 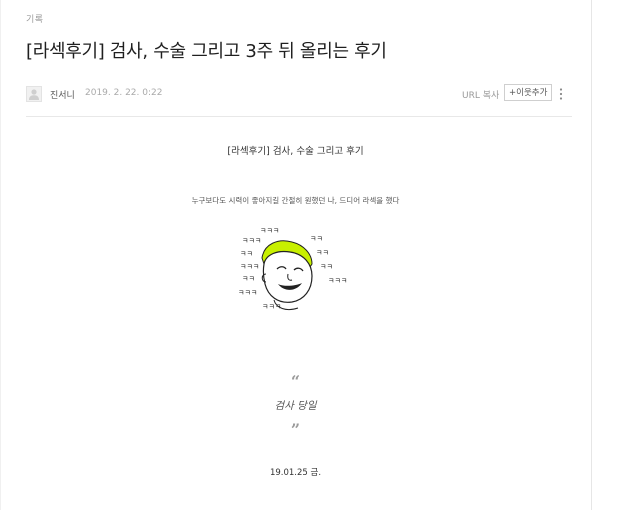 What do you see at coordinates (295, 429) in the screenshot?
I see `quote-close-mark: ”` at bounding box center [295, 429].